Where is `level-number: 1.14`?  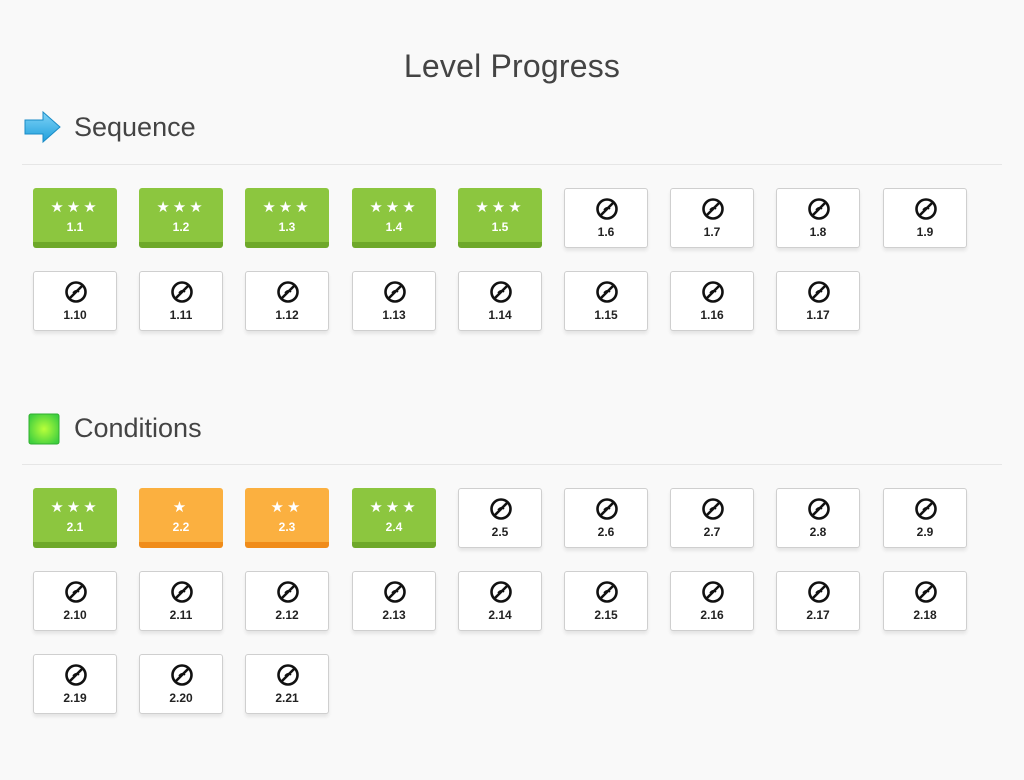 level-number: 1.14 is located at coordinates (500, 315).